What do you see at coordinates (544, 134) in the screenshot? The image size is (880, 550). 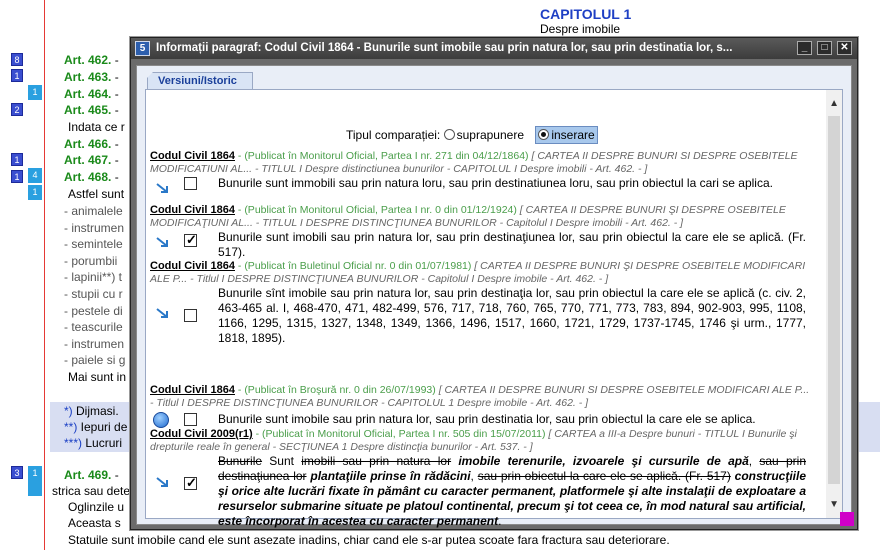 I see `radio-selected-icon` at bounding box center [544, 134].